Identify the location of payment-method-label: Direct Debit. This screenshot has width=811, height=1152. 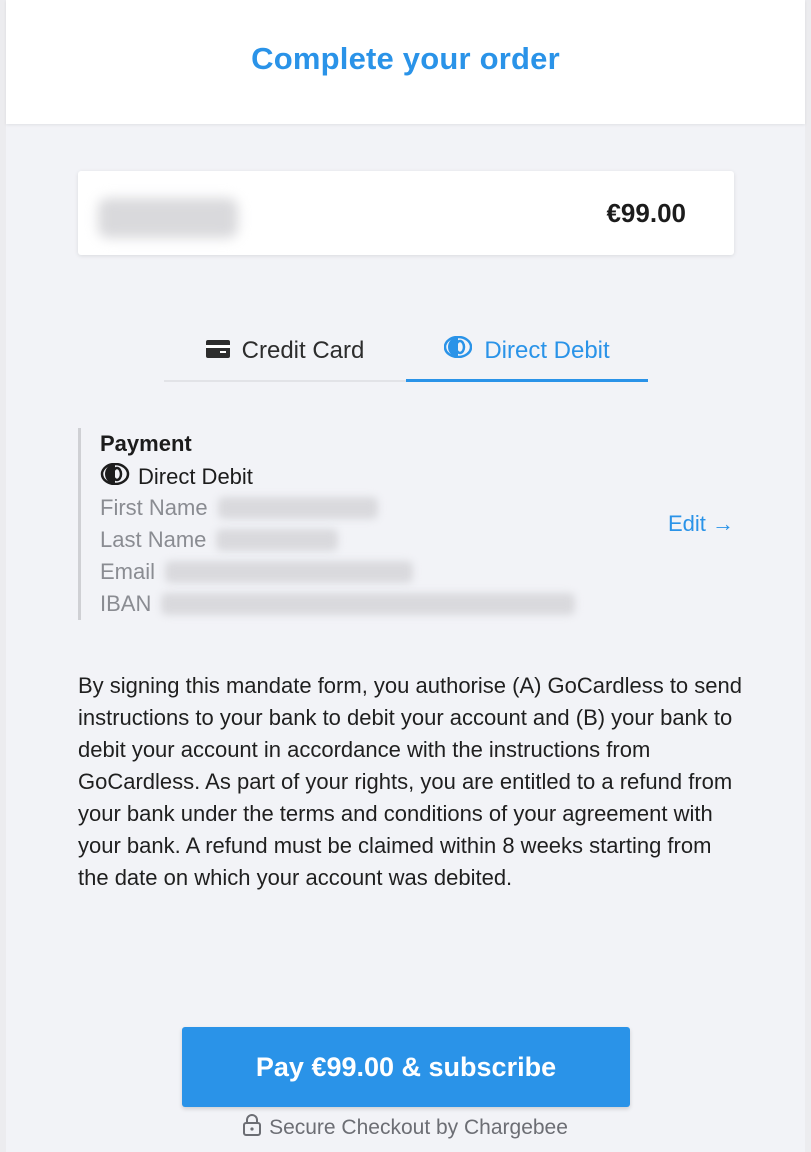
(195, 476).